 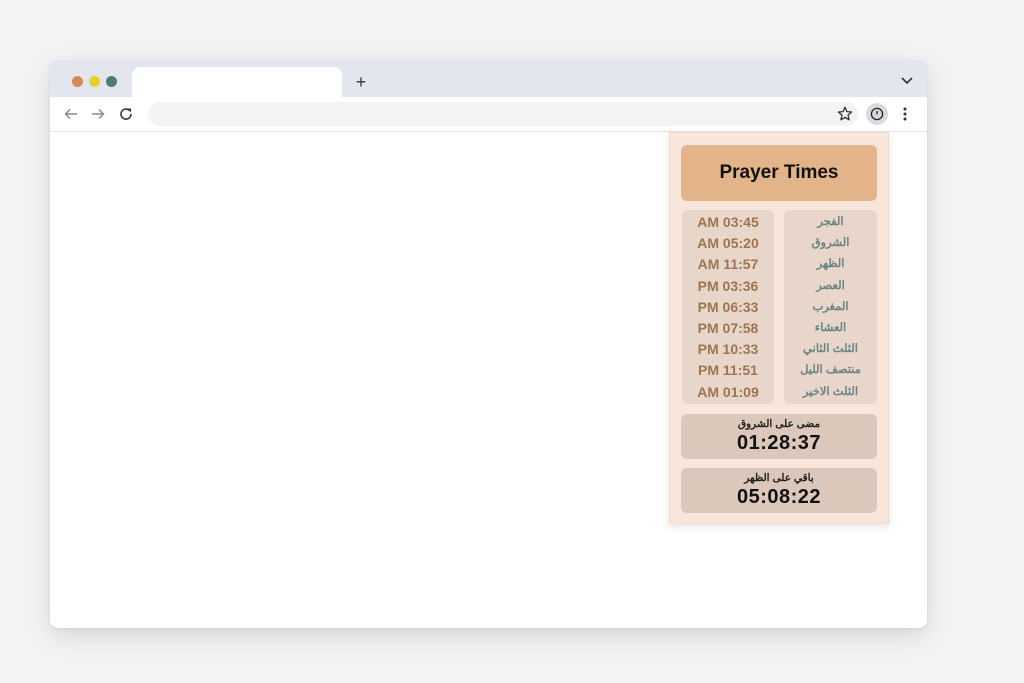 What do you see at coordinates (728, 349) in the screenshot?
I see `prayer-time: PM 10:33` at bounding box center [728, 349].